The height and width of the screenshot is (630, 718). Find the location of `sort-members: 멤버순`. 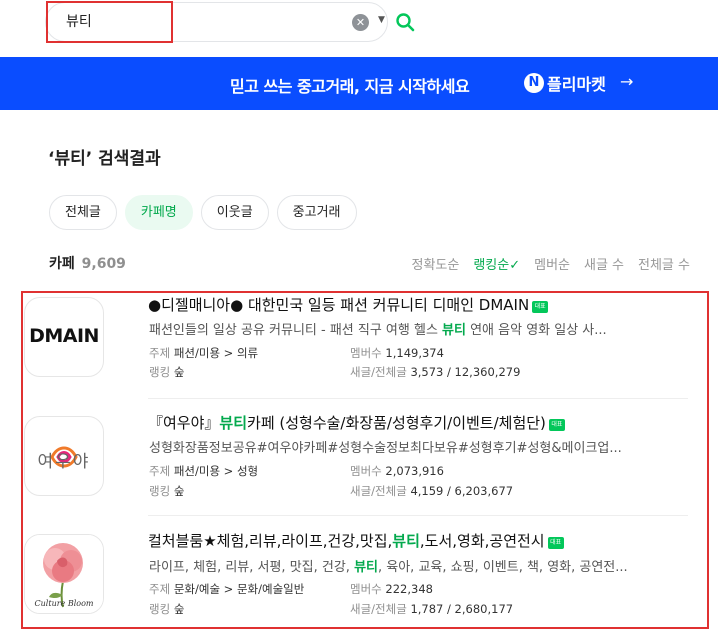

sort-members: 멤버순 is located at coordinates (552, 263).